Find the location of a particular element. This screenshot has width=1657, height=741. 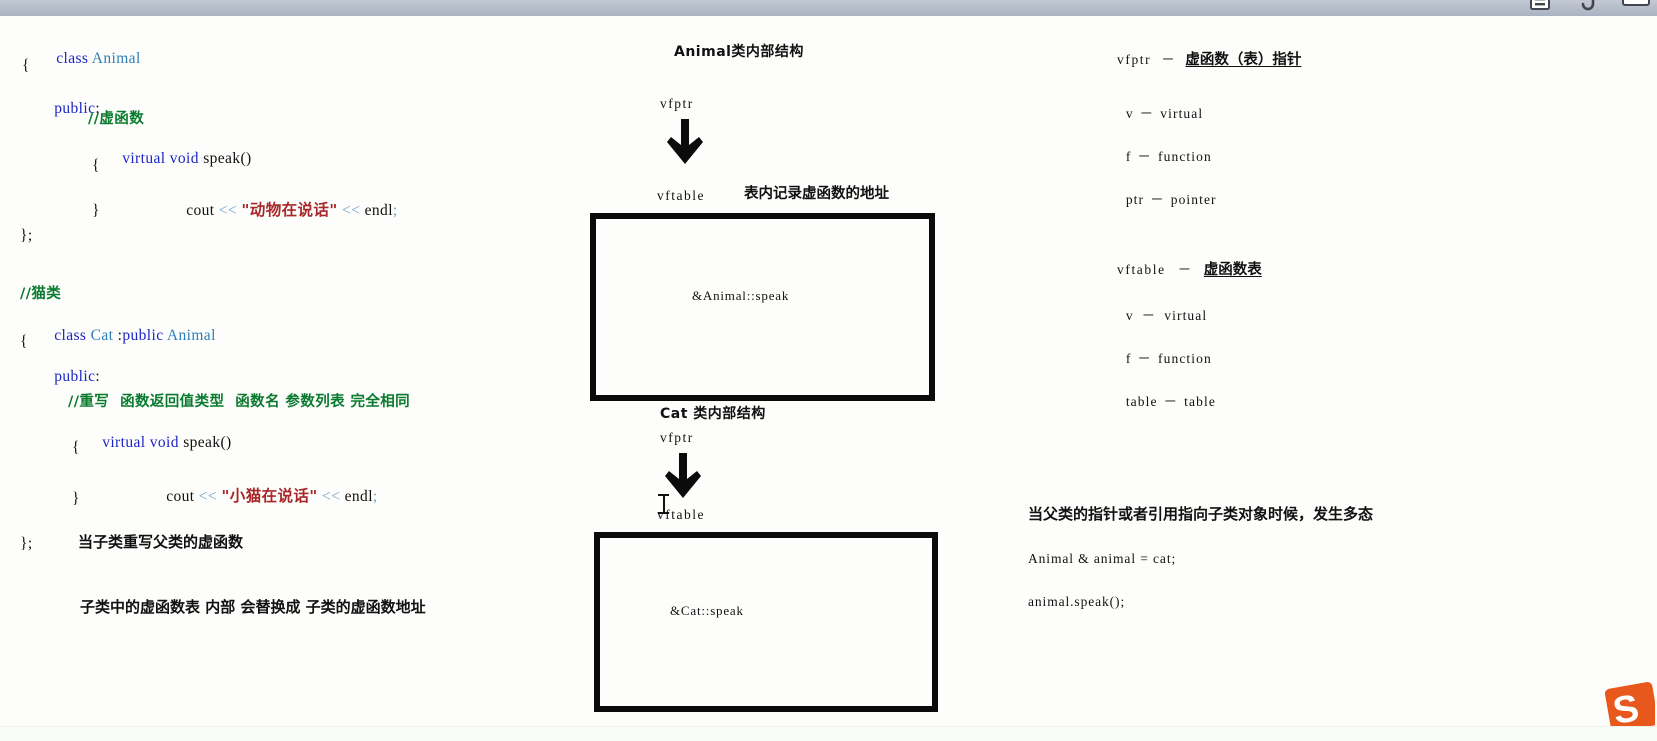

code-line: cout << "动物在说话" << endl; is located at coordinates (292, 210).